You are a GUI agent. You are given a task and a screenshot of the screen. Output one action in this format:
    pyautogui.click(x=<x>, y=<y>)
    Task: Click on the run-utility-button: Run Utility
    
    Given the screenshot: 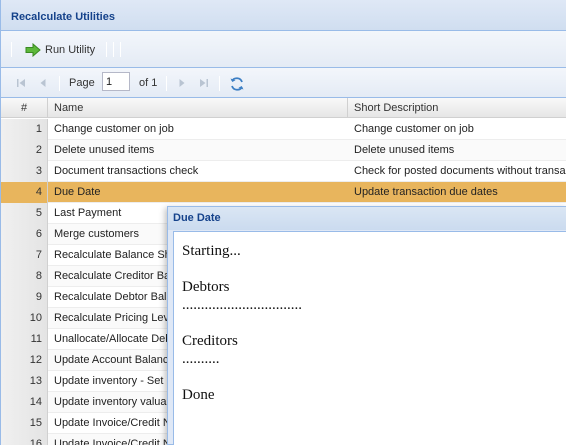 What is the action you would take?
    pyautogui.click(x=60, y=50)
    